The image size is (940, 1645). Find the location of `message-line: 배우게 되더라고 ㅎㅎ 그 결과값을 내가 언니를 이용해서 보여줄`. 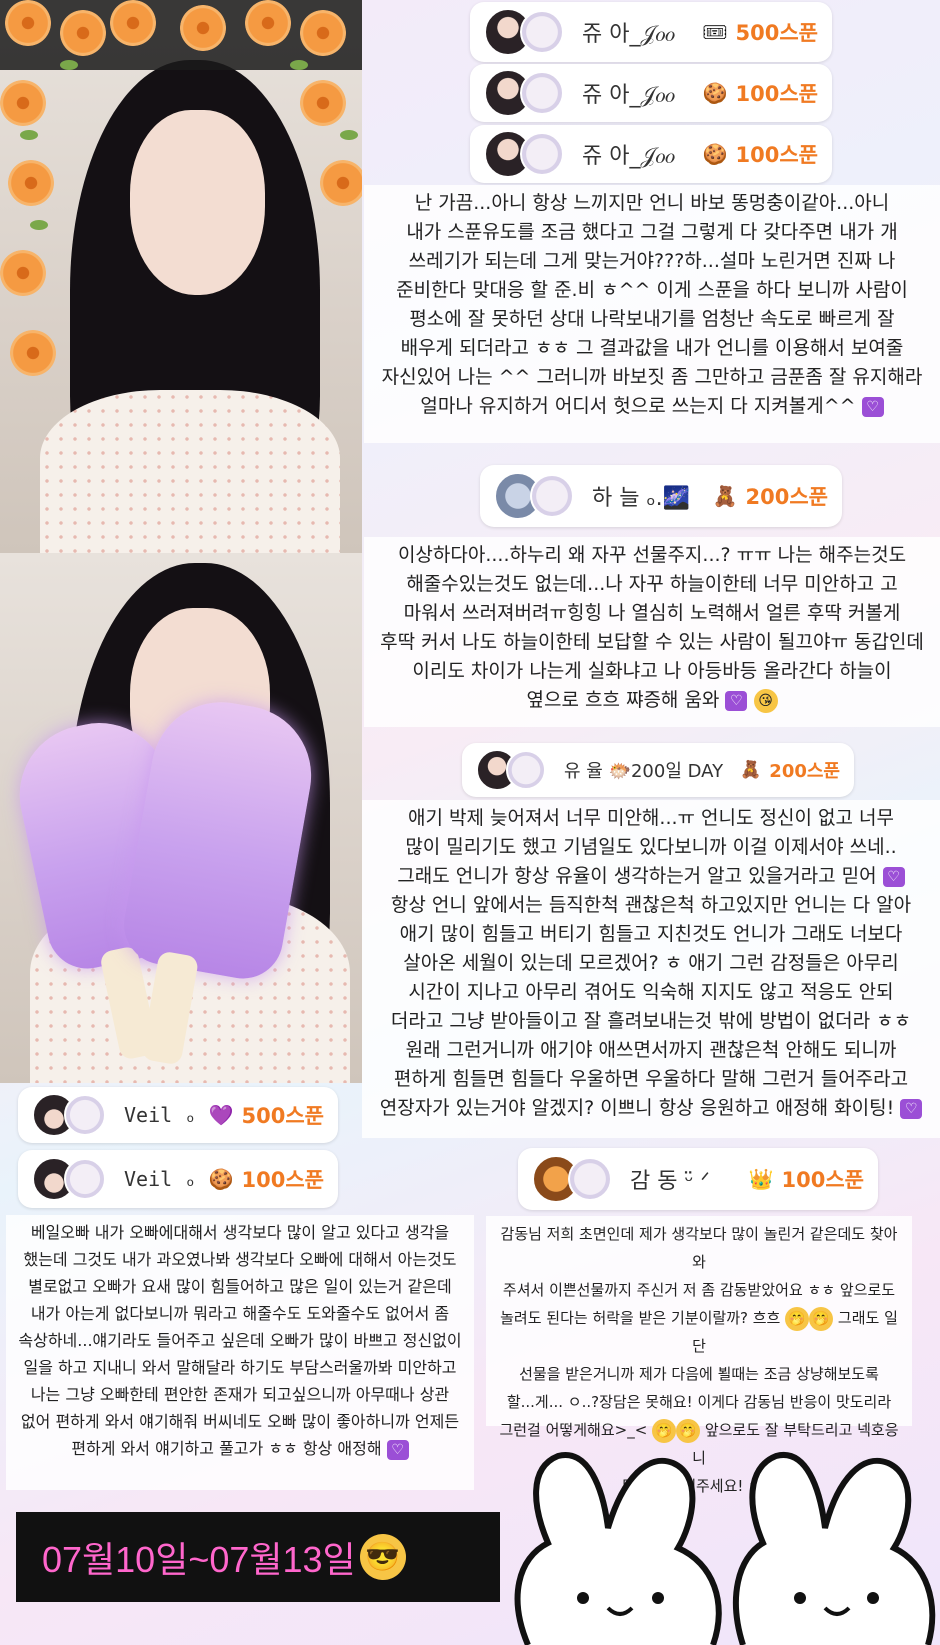

message-line: 배우게 되더라고 ㅎㅎ 그 결과값을 내가 언니를 이용해서 보여줄 is located at coordinates (652, 348).